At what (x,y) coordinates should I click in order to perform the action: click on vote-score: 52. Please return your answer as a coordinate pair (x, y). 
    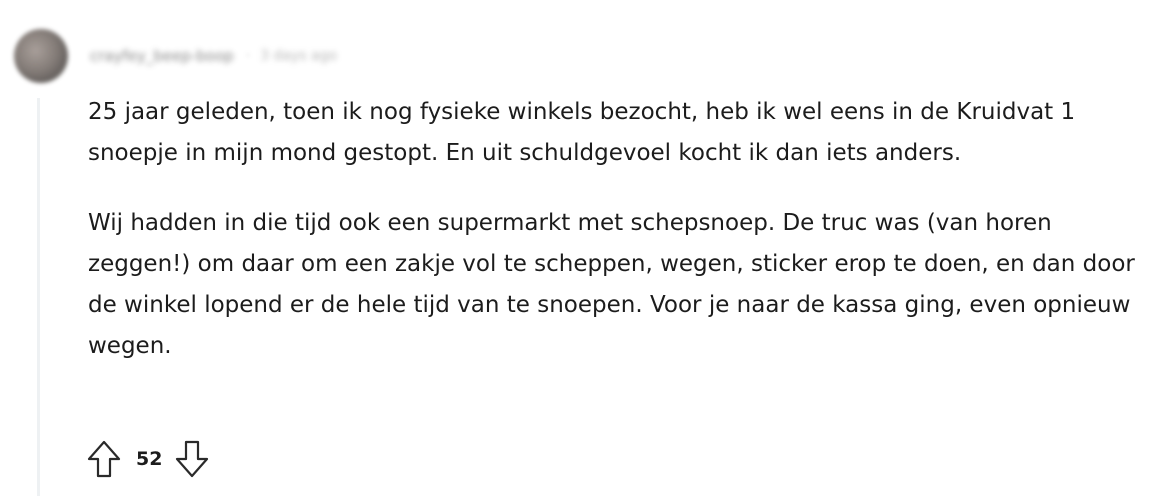
    Looking at the image, I should click on (149, 459).